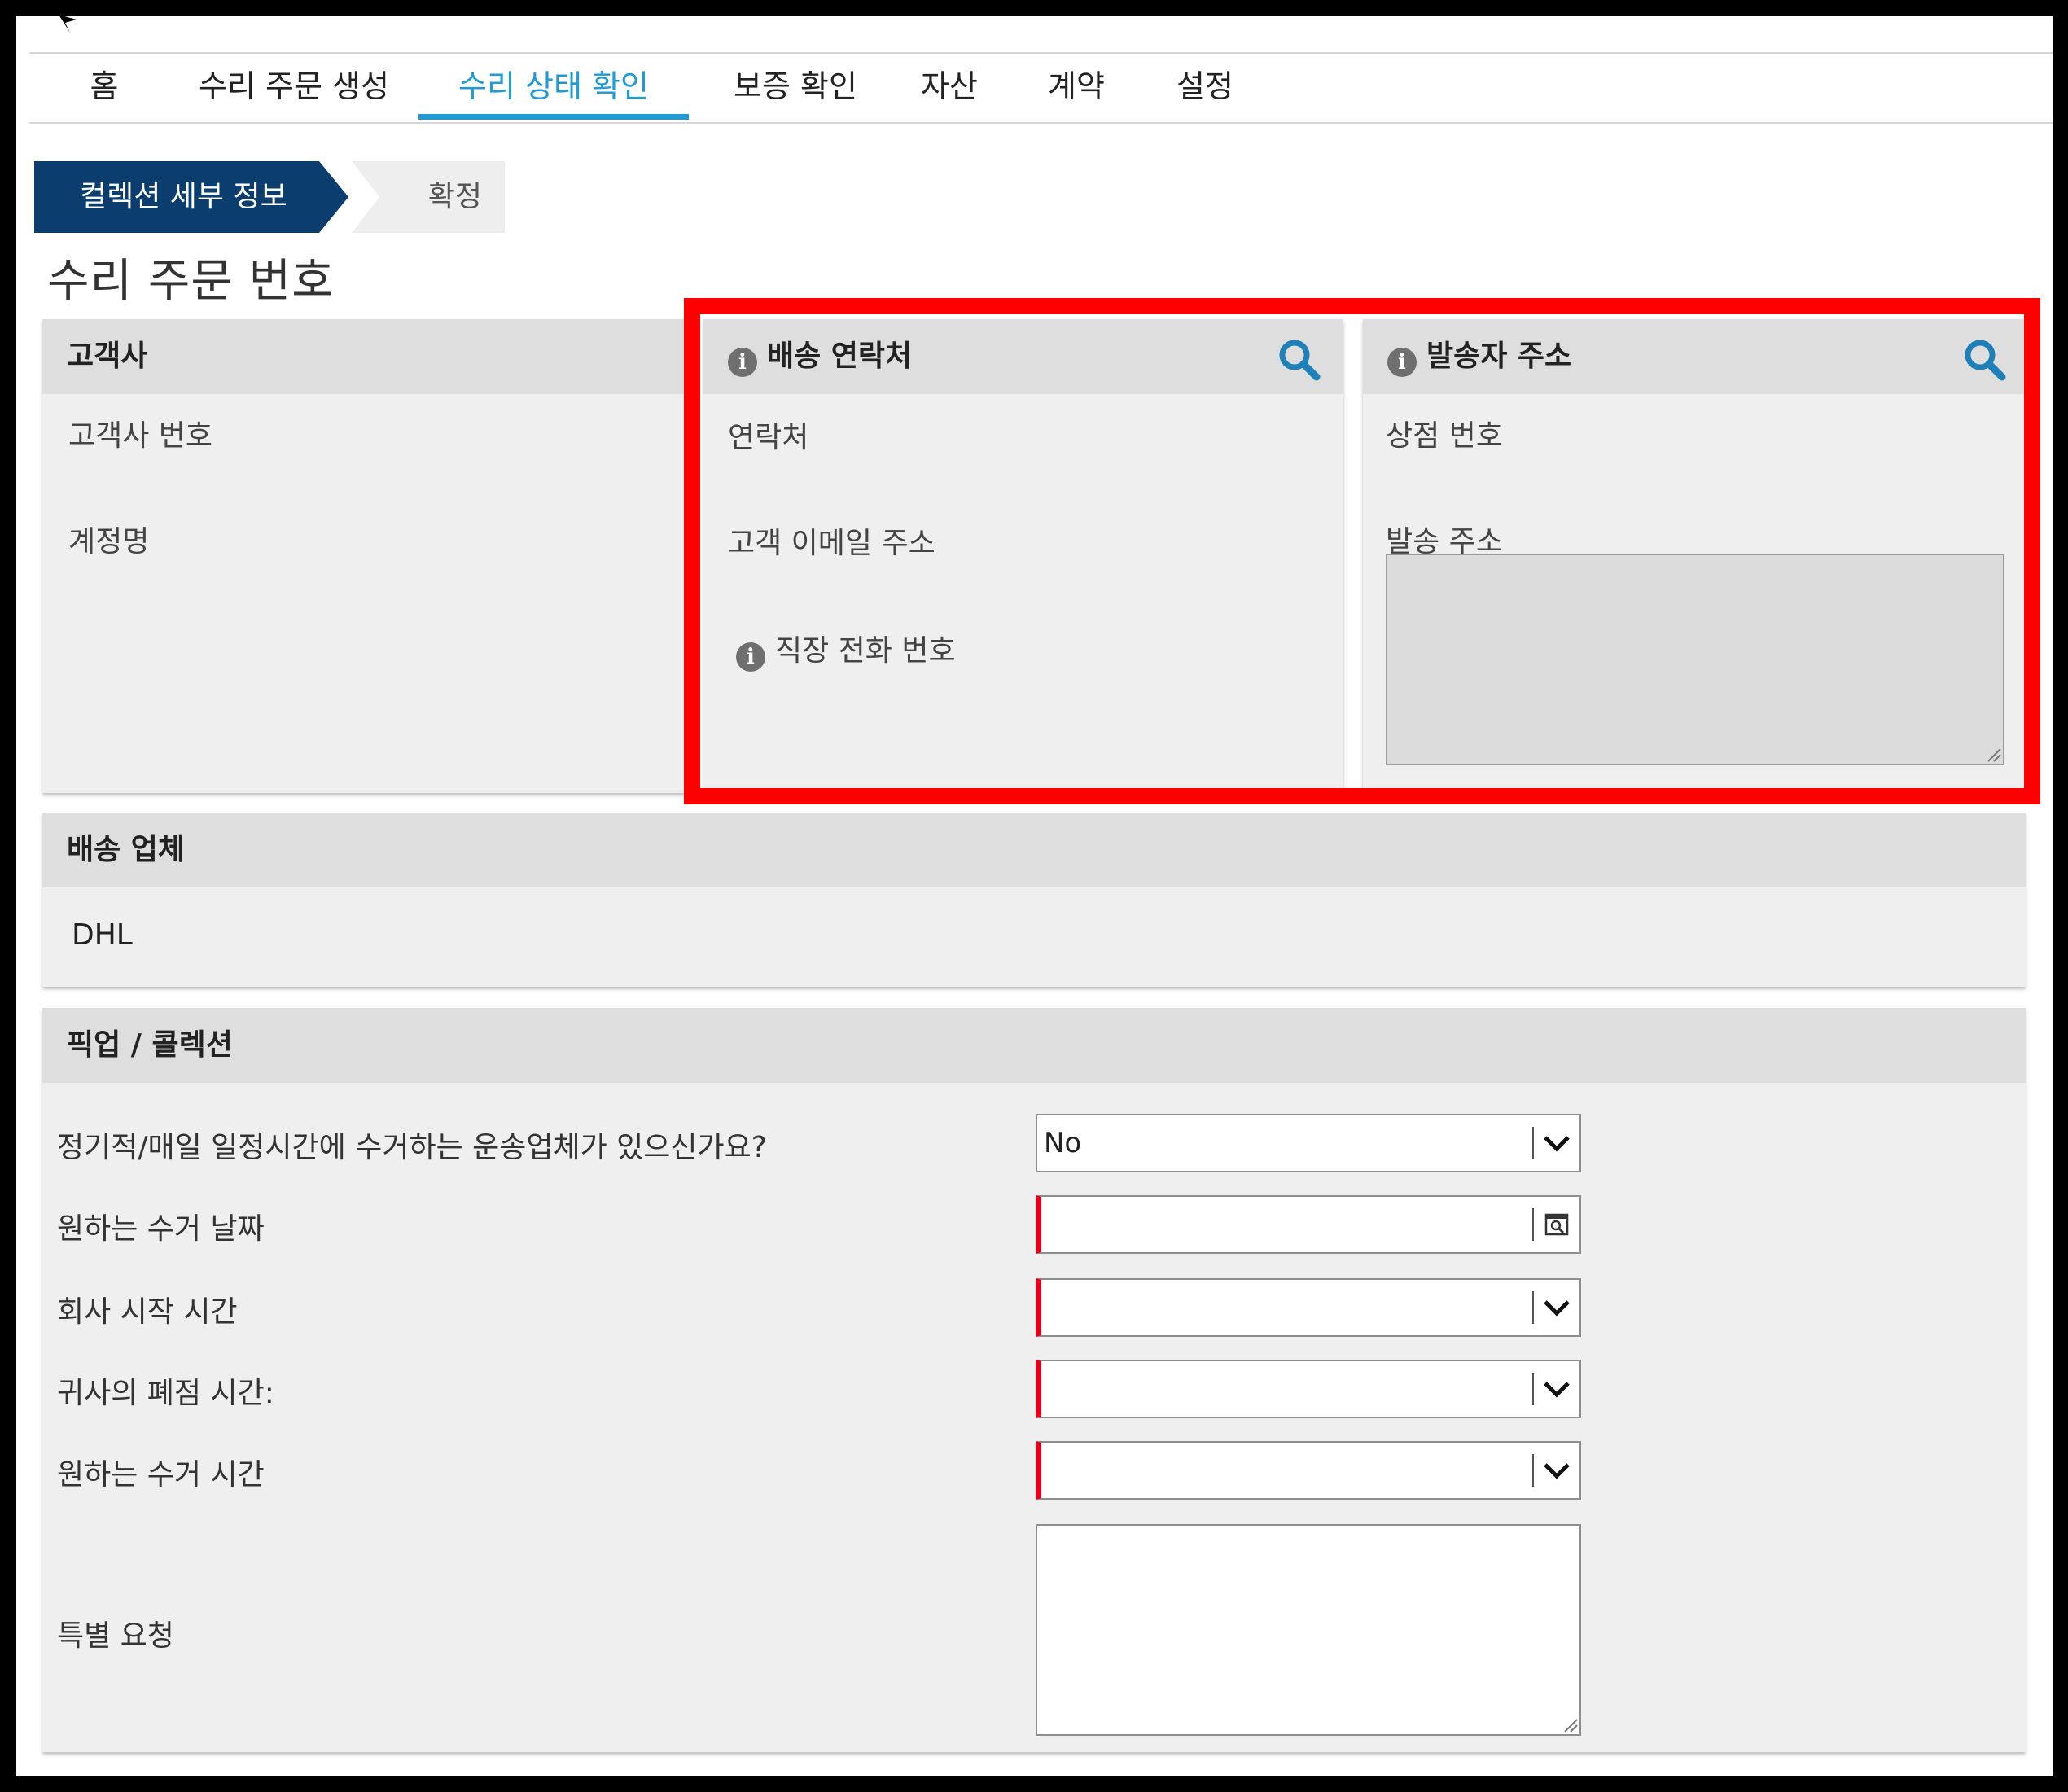 This screenshot has width=2068, height=1792. What do you see at coordinates (150, 1045) in the screenshot?
I see `pickup-panel-title: 픽업 / 콜렉션` at bounding box center [150, 1045].